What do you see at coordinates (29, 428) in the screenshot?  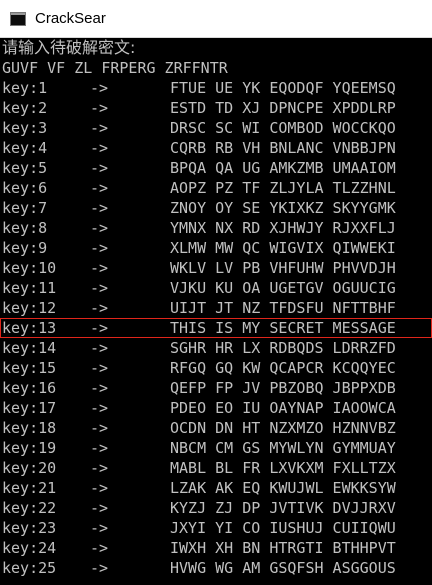 I see `key-label: key:18` at bounding box center [29, 428].